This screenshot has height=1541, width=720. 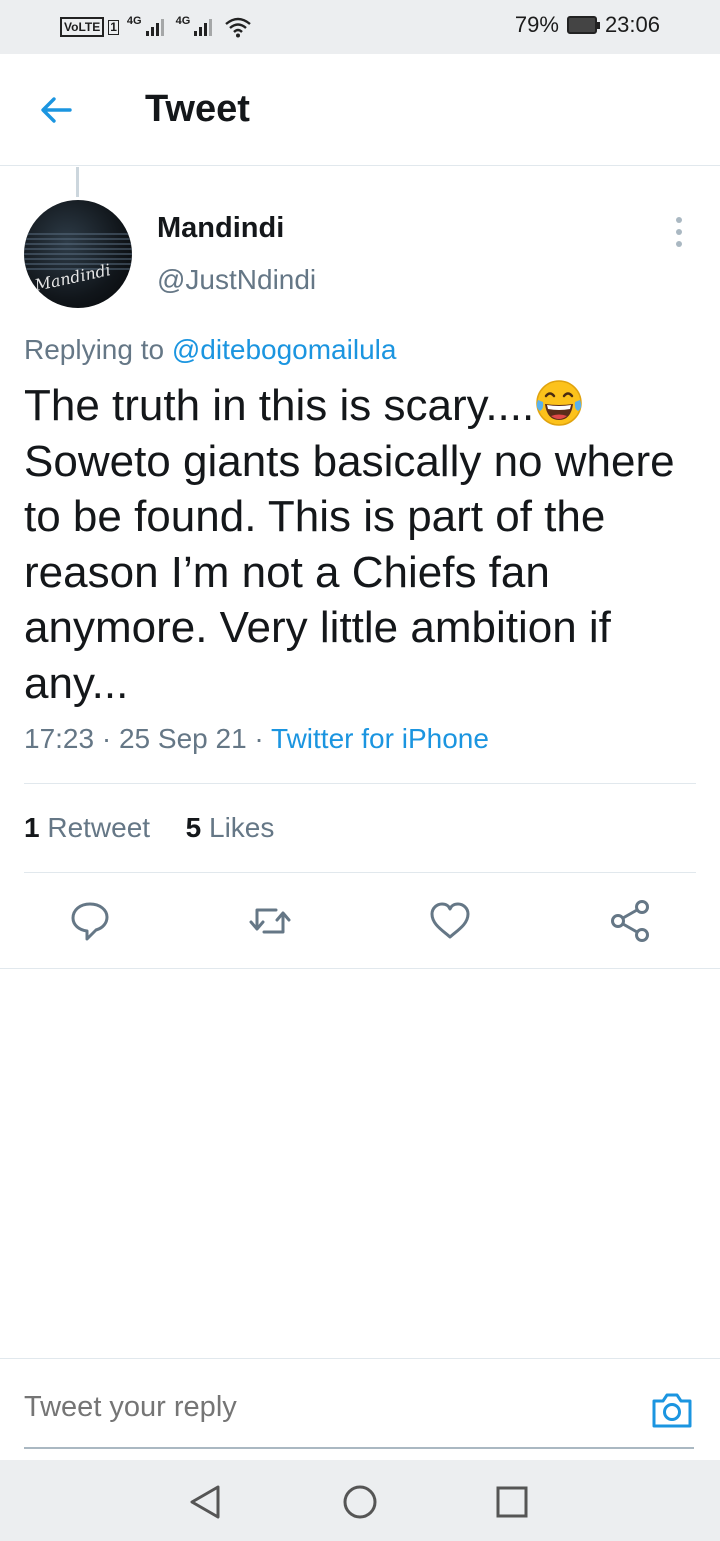 I want to click on status-right: 79% 23:06, so click(x=587, y=25).